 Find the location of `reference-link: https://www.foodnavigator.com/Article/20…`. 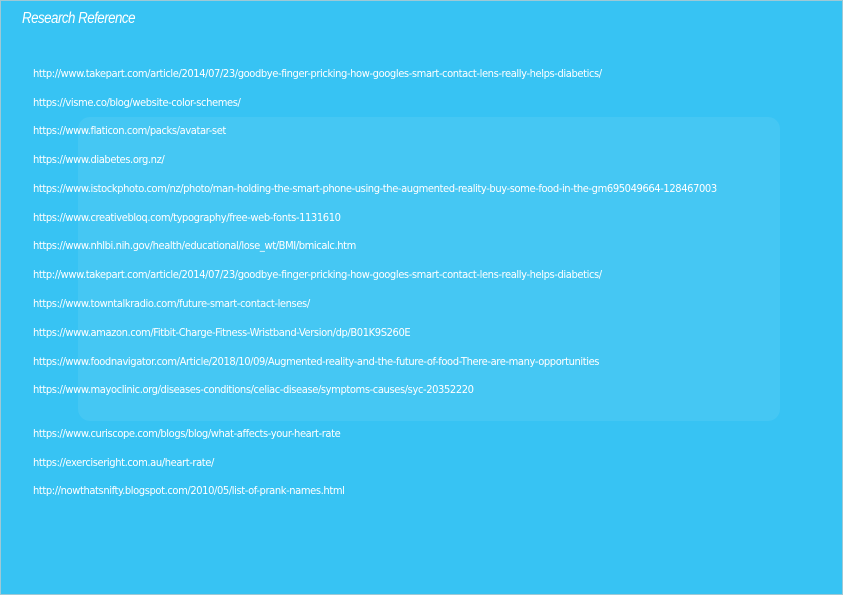

reference-link: https://www.foodnavigator.com/Article/20… is located at coordinates (316, 362).